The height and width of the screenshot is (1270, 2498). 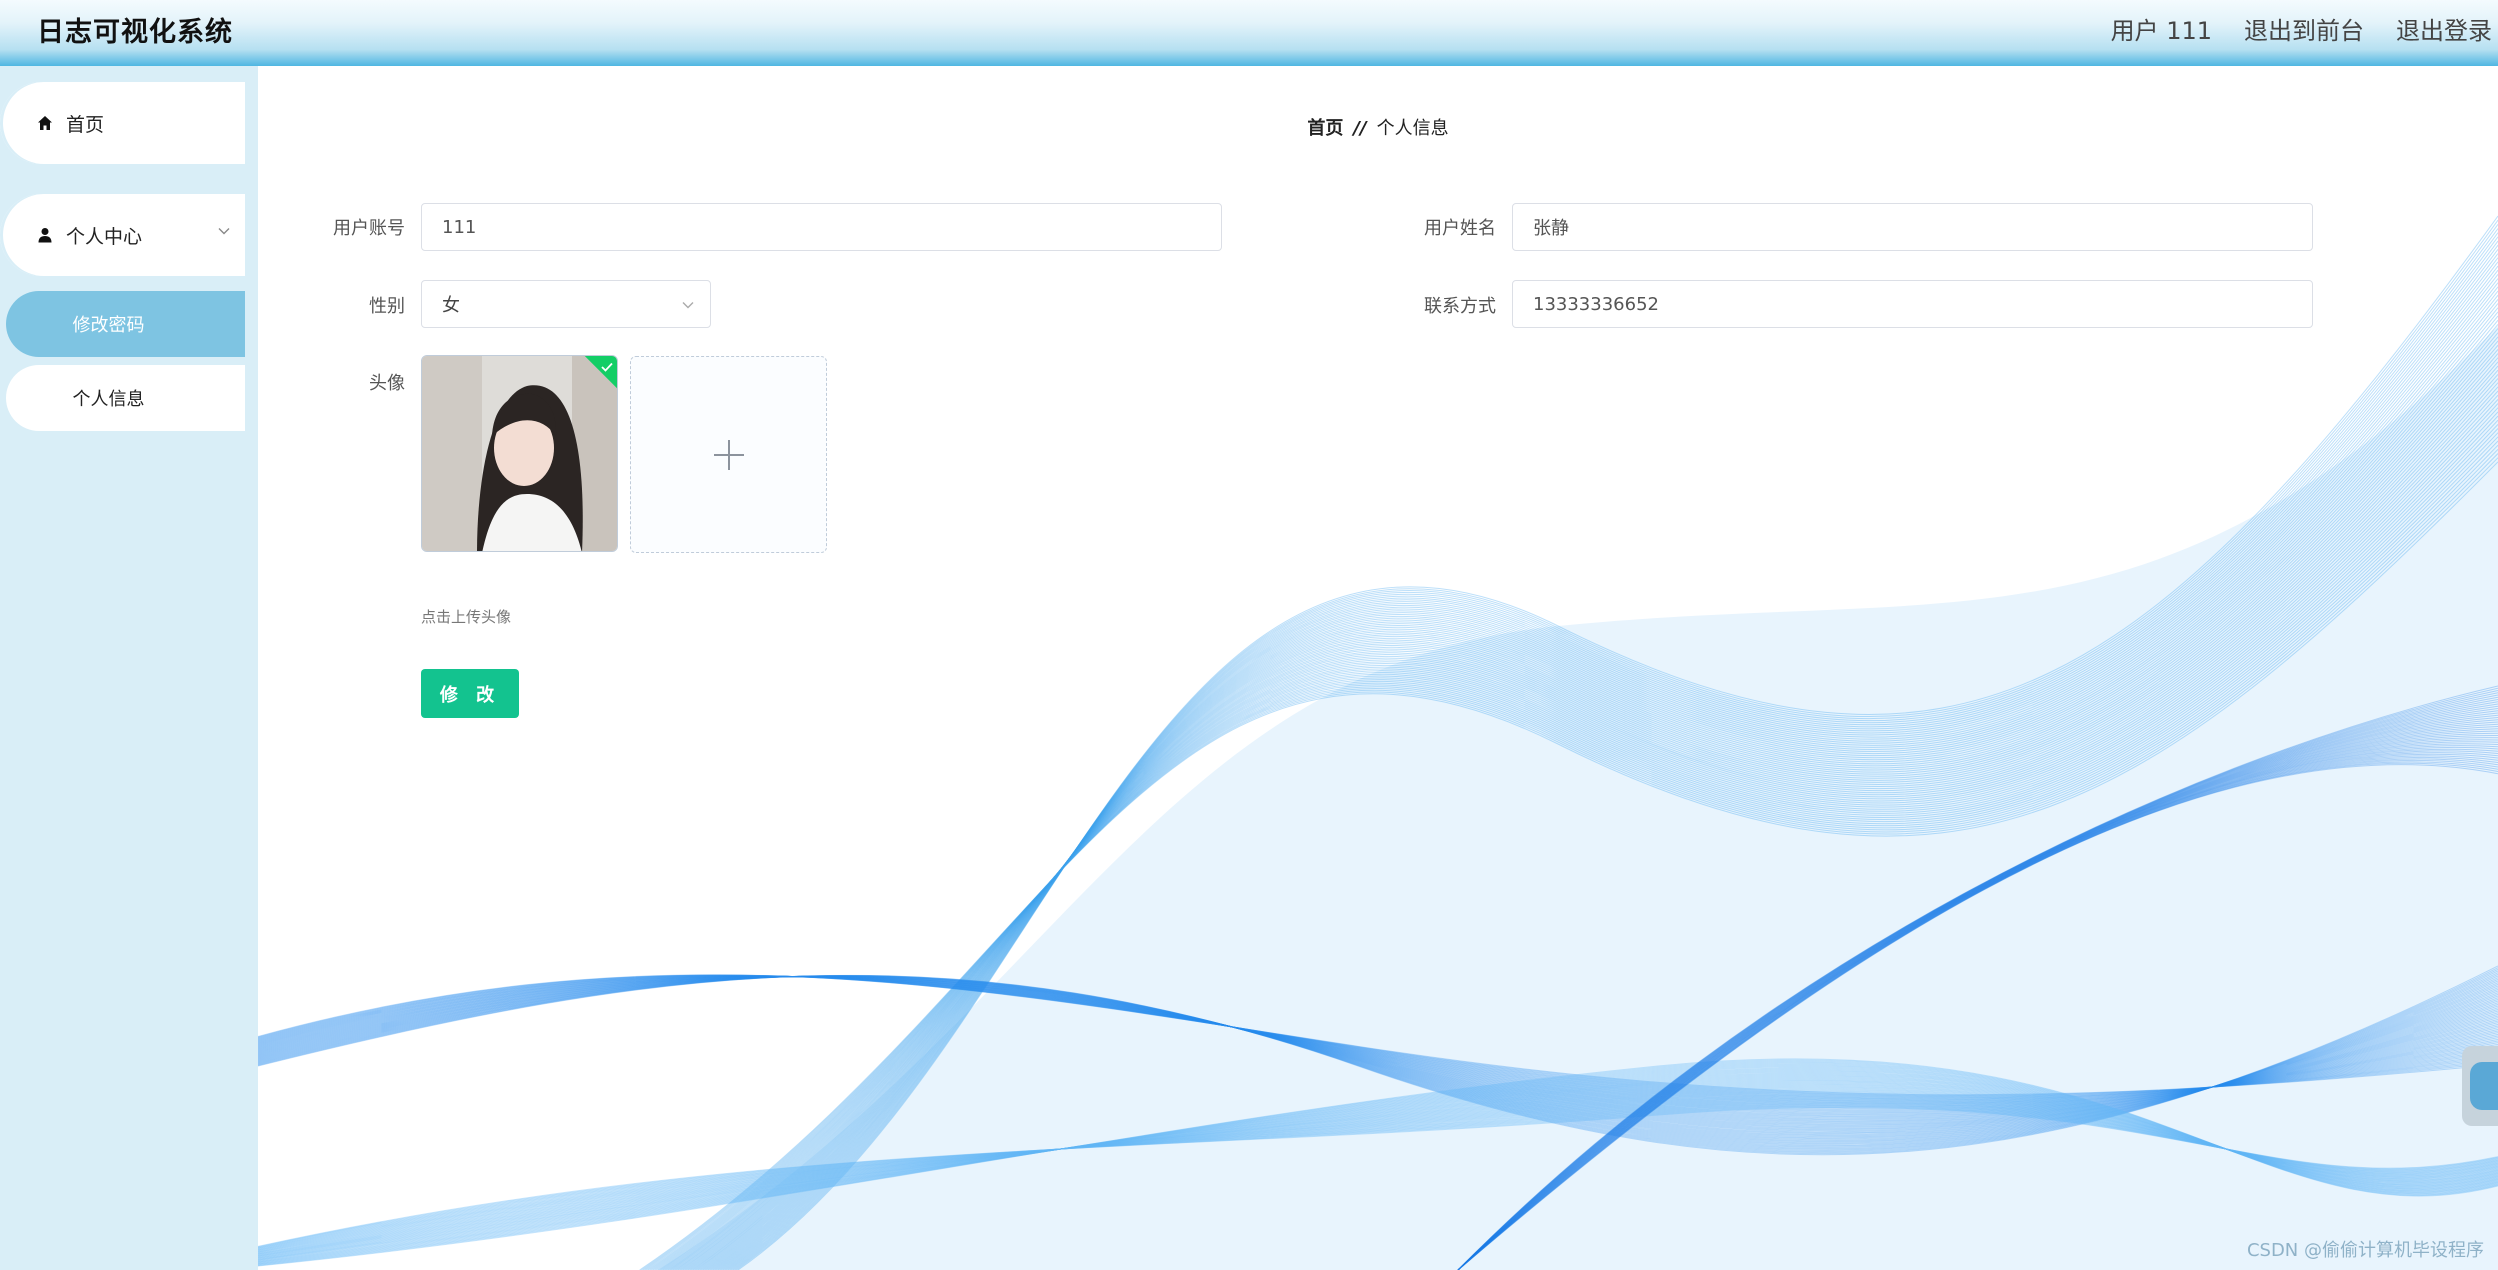 I want to click on header-links: 用户 111 退出到前台 退出登录, so click(x=2301, y=28).